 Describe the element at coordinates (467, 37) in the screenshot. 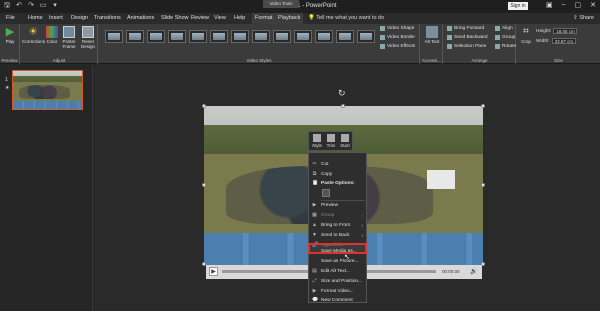

I see `send-backward-button: Send Backward` at that location.